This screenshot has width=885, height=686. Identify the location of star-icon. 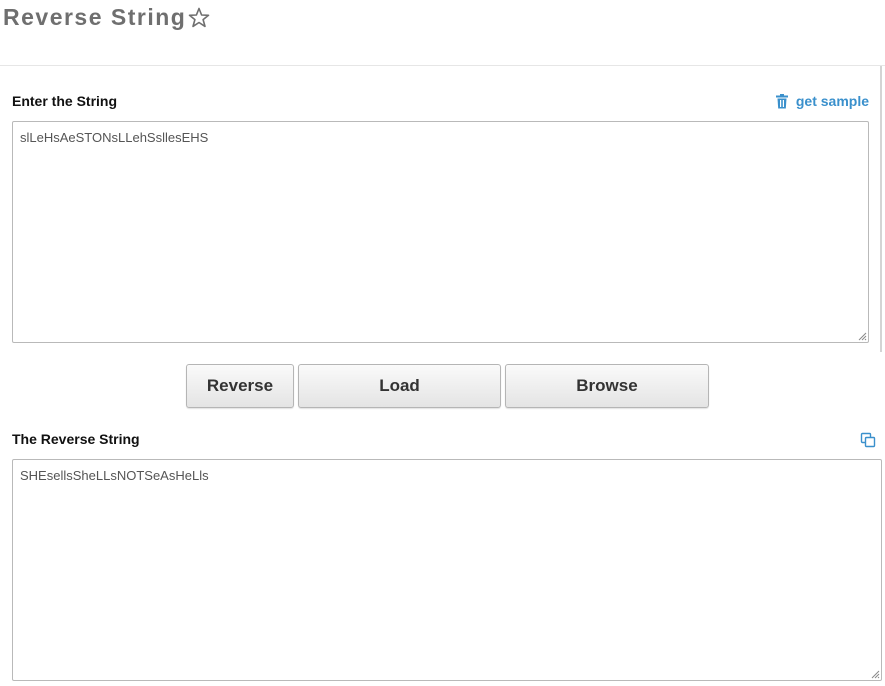
(199, 18).